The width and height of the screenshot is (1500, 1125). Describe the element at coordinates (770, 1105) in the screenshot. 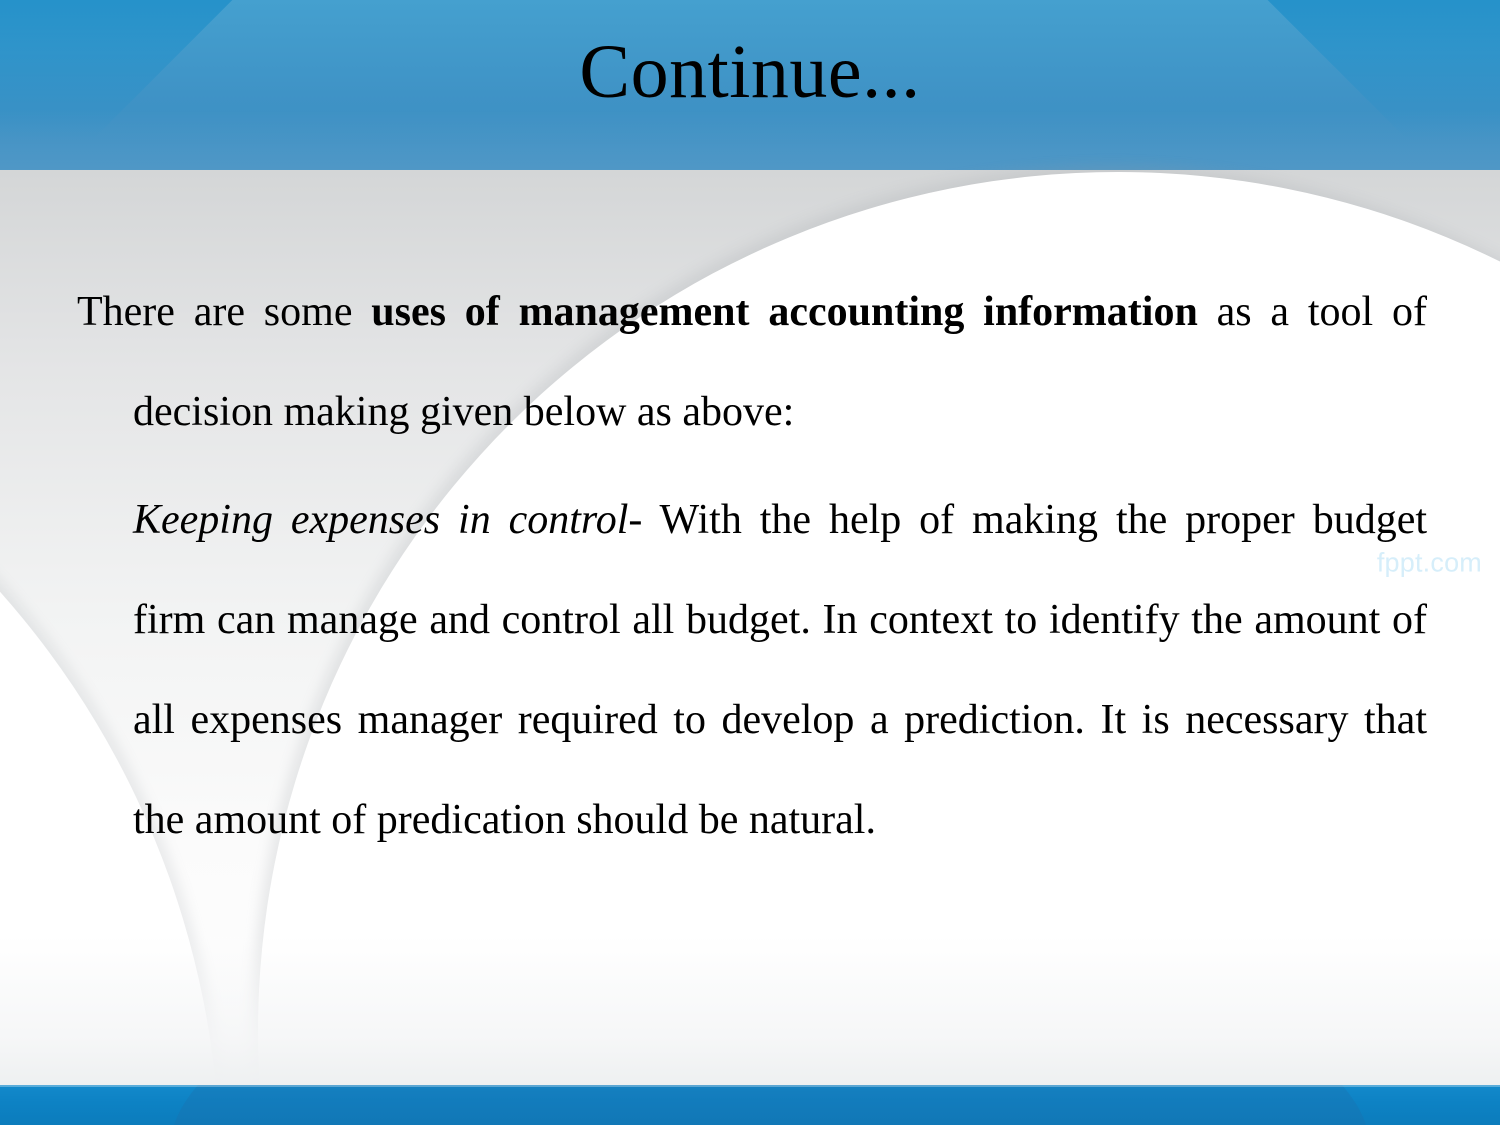

I see `footer-swoosh-accent` at that location.